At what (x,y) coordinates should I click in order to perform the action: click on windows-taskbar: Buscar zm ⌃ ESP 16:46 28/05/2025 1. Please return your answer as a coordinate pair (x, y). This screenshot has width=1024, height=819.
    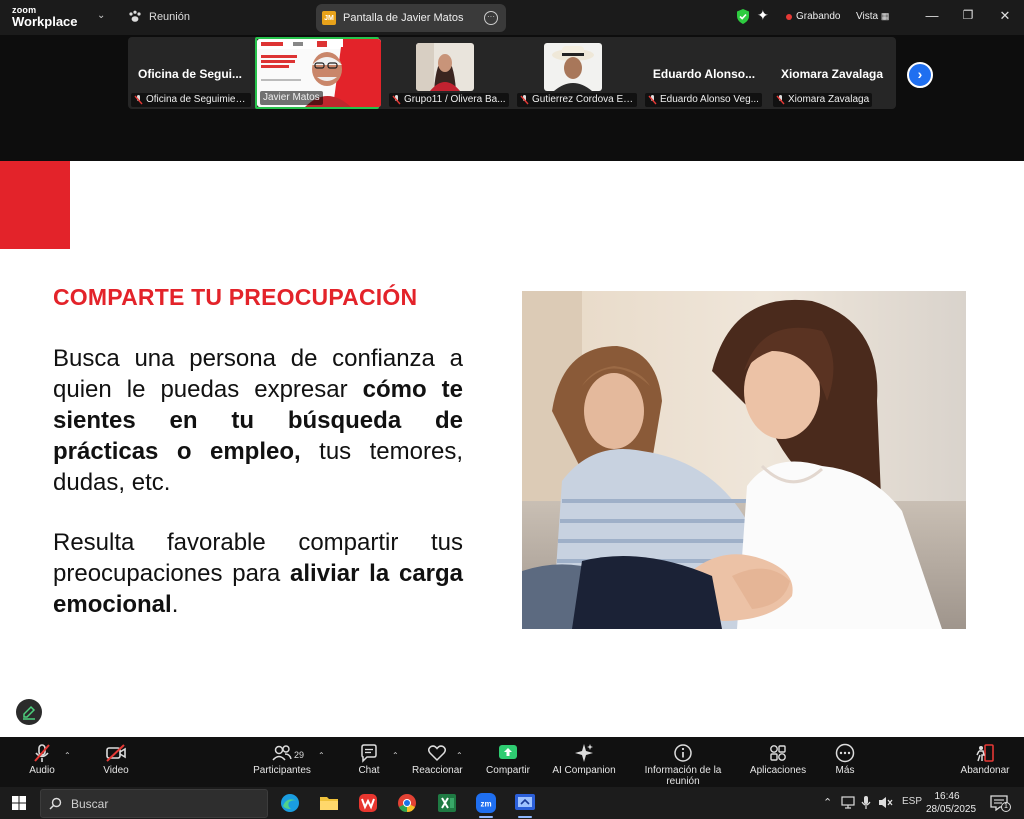
    Looking at the image, I should click on (512, 803).